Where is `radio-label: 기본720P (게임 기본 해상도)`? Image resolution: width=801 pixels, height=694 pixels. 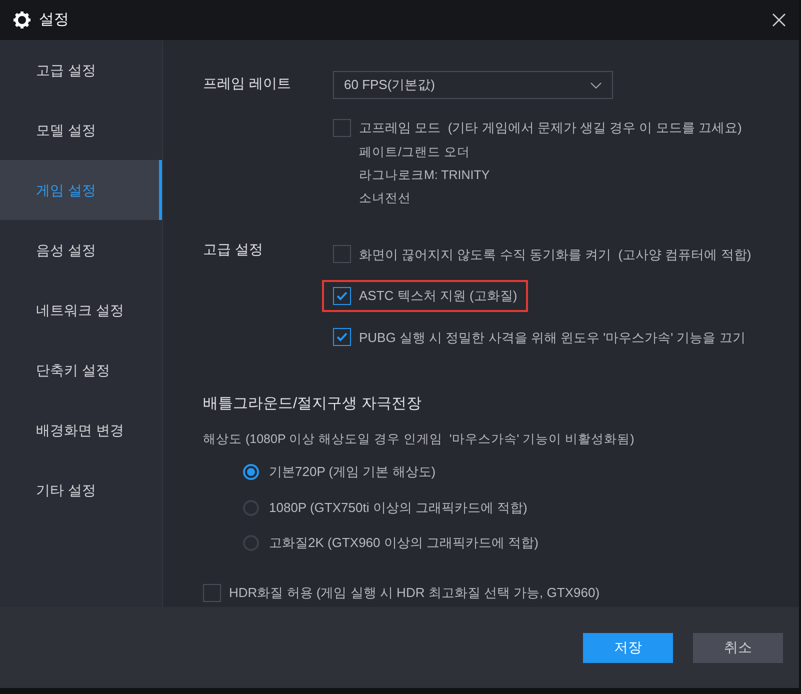
radio-label: 기본720P (게임 기본 해상도) is located at coordinates (352, 472).